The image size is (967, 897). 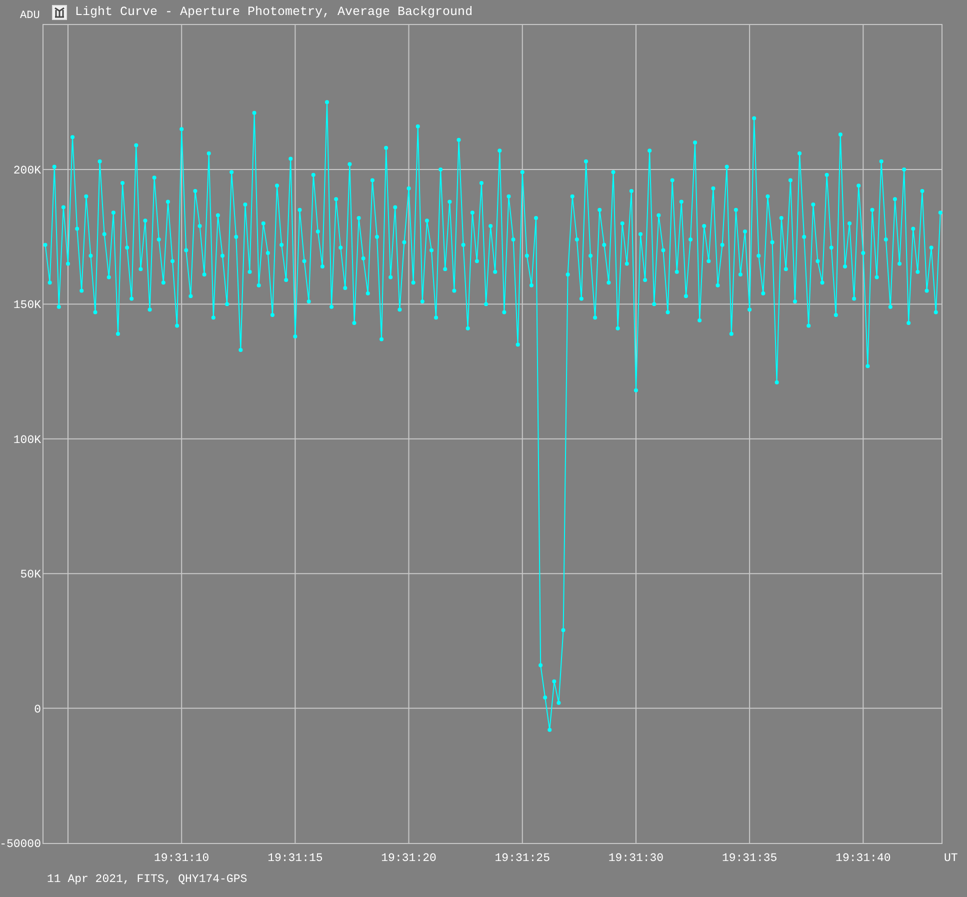 I want to click on y-axis-unit: ADU, so click(x=30, y=16).